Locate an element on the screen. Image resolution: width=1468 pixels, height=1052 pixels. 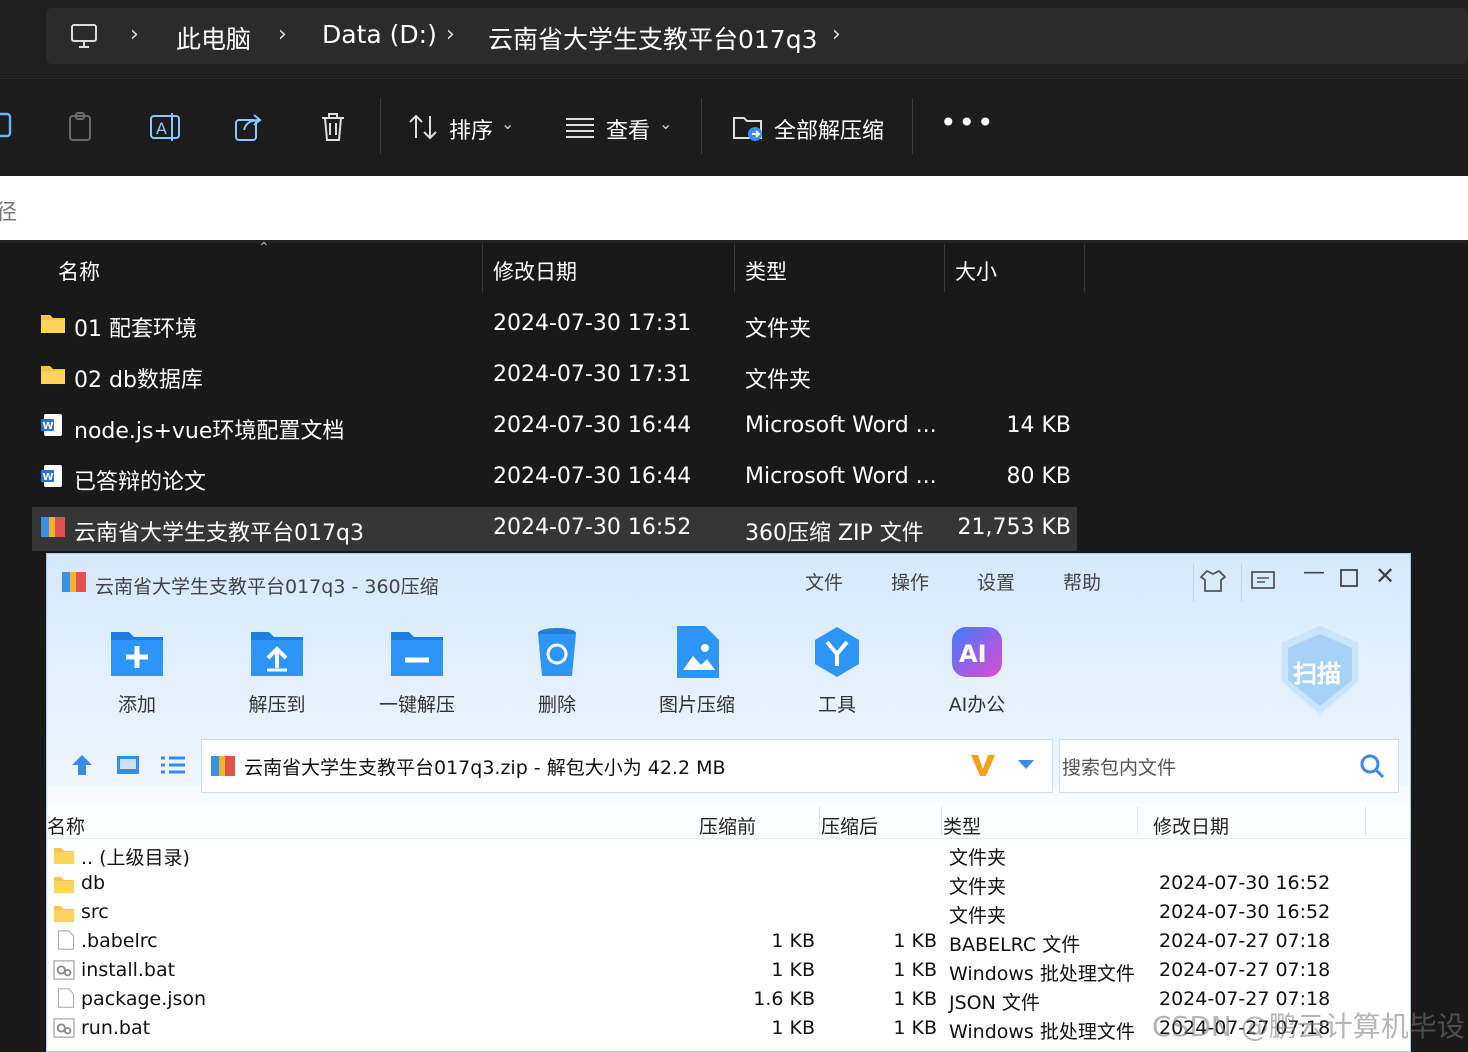
ai-office-button: AI办公 is located at coordinates (977, 703).